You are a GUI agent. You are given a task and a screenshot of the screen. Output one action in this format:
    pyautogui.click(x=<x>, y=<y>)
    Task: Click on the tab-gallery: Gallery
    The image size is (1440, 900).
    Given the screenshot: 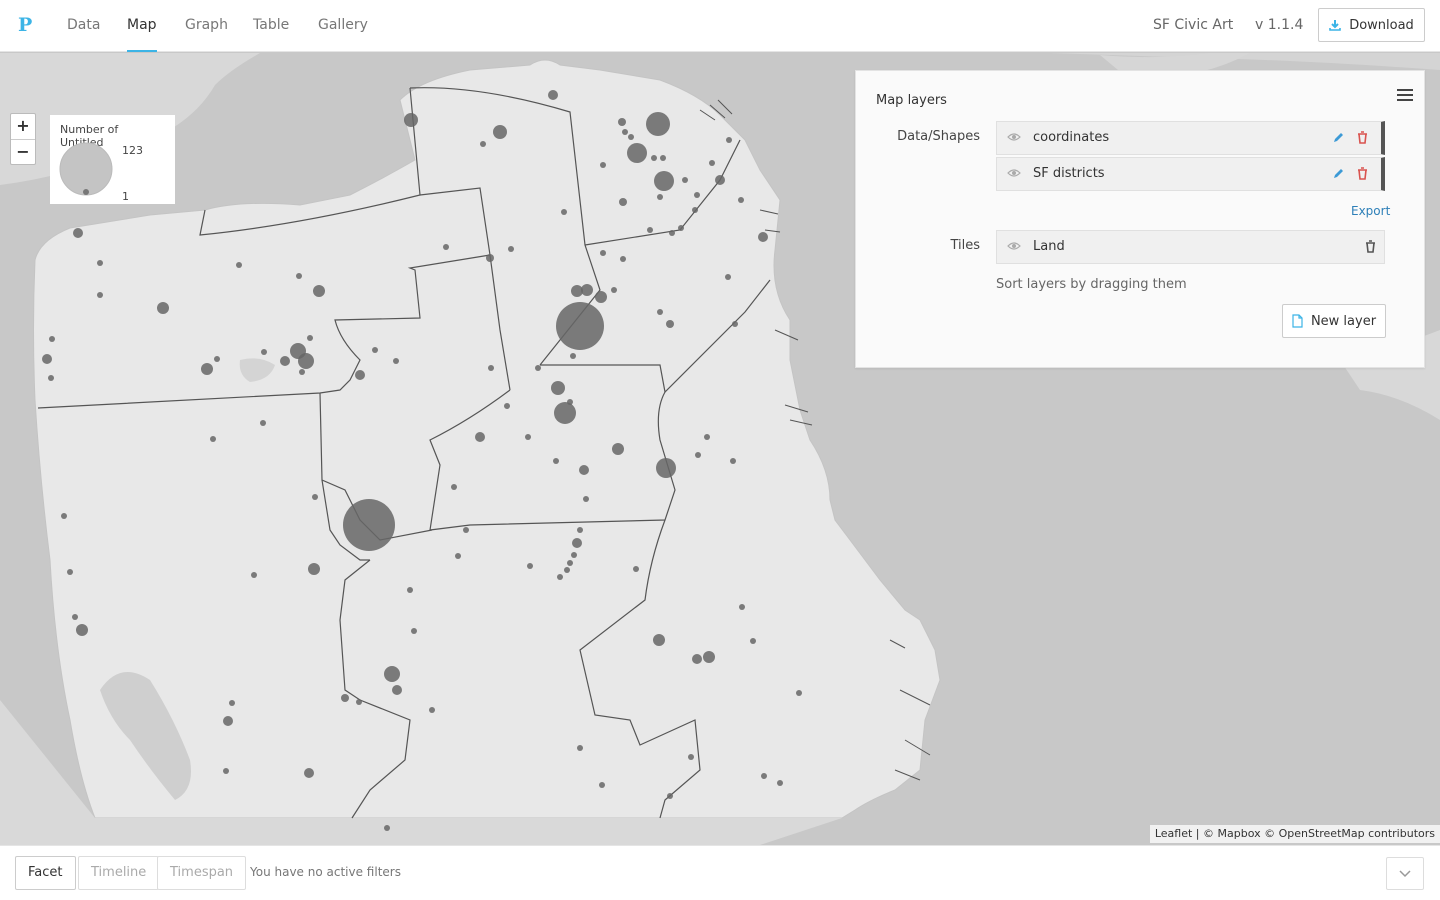 What is the action you would take?
    pyautogui.click(x=343, y=26)
    